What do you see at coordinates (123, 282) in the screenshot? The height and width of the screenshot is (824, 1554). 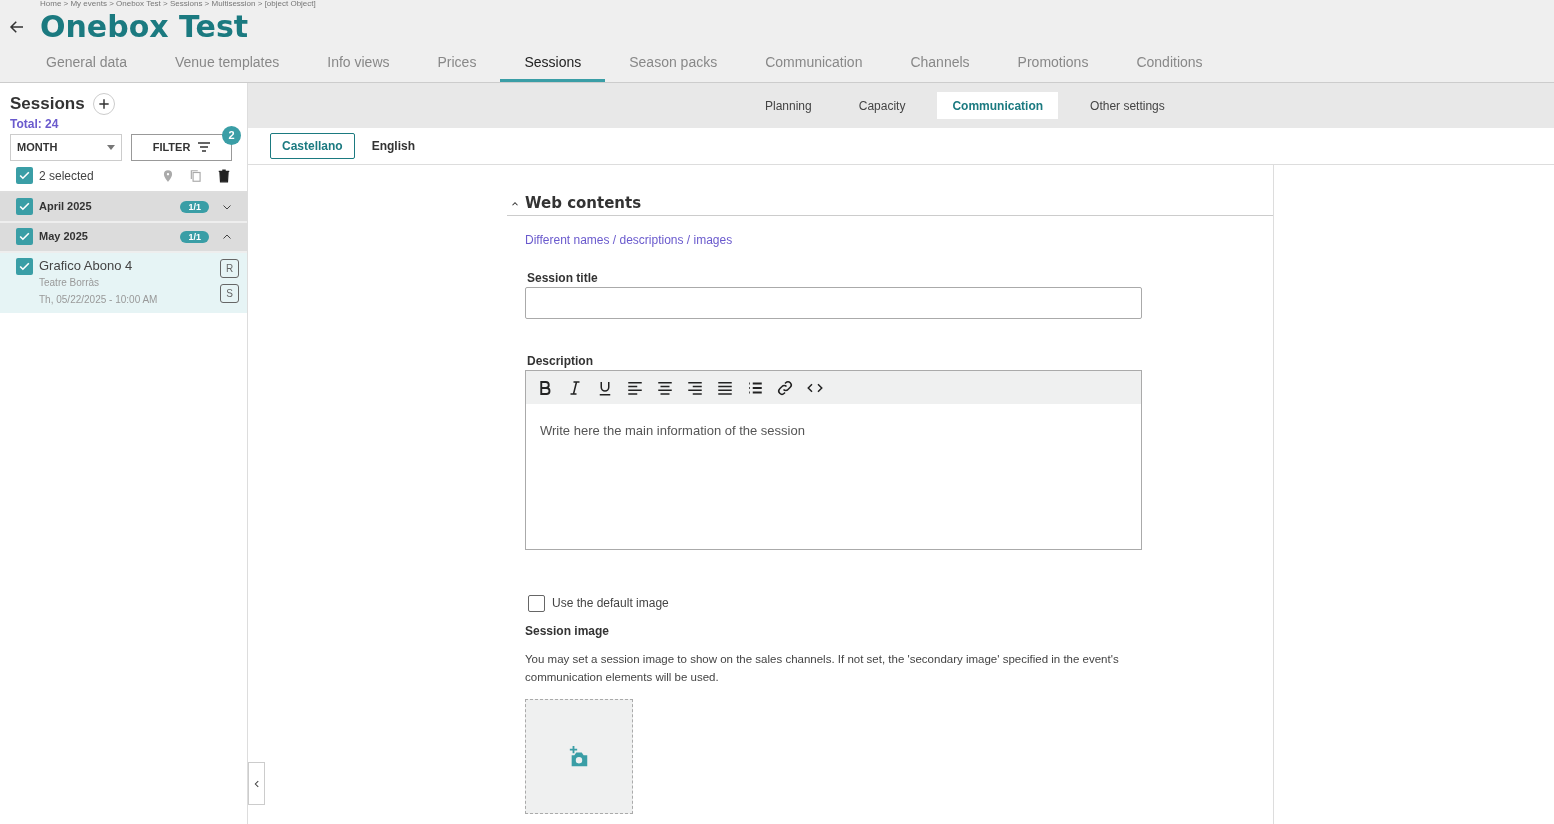 I see `session-item: Grafico Abono 4 Teatre Borràs Th, 05/22/2025 - 10:00 AM R S` at bounding box center [123, 282].